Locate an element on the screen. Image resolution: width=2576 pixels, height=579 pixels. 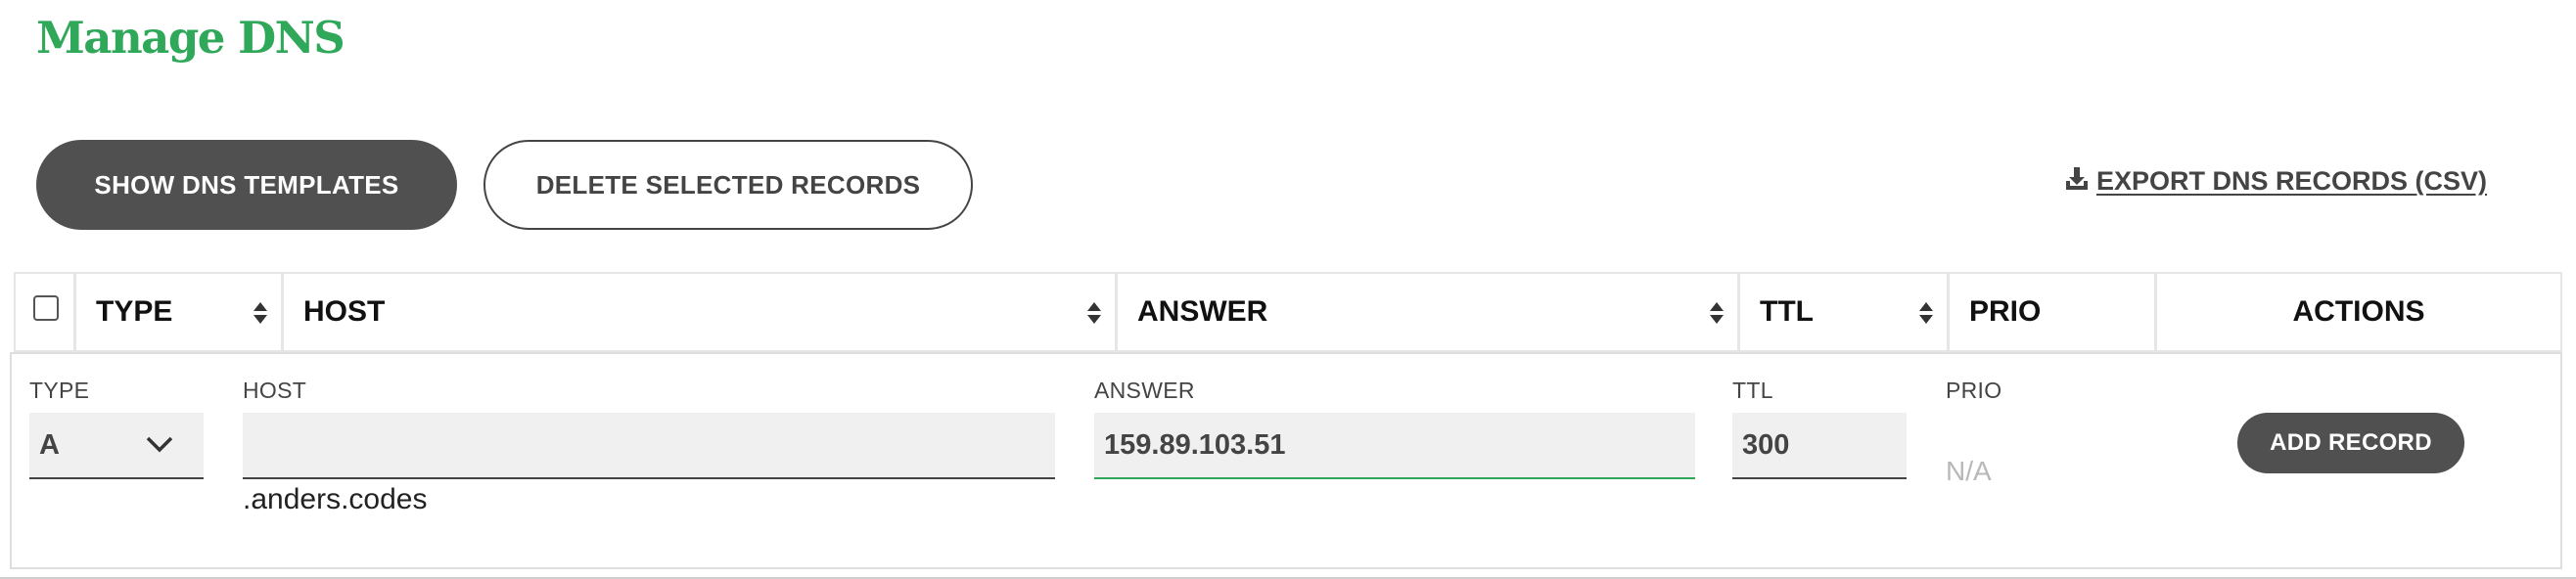
column-label: TYPE is located at coordinates (134, 311).